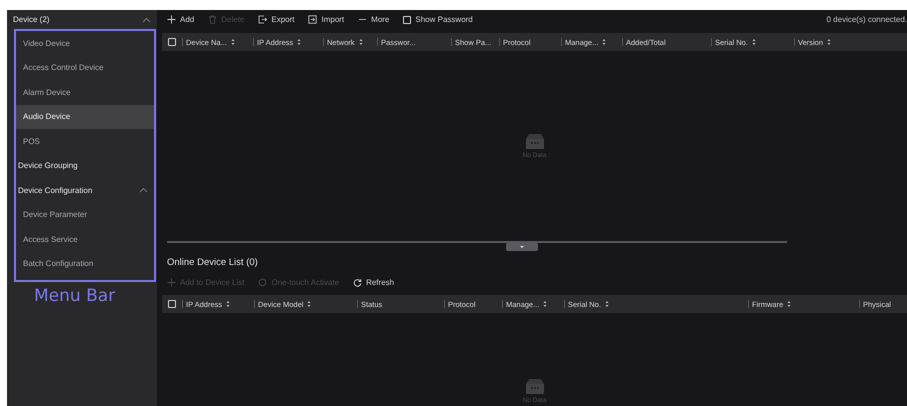 This screenshot has width=907, height=406. What do you see at coordinates (85, 43) in the screenshot?
I see `sidebar-item: Video Device` at bounding box center [85, 43].